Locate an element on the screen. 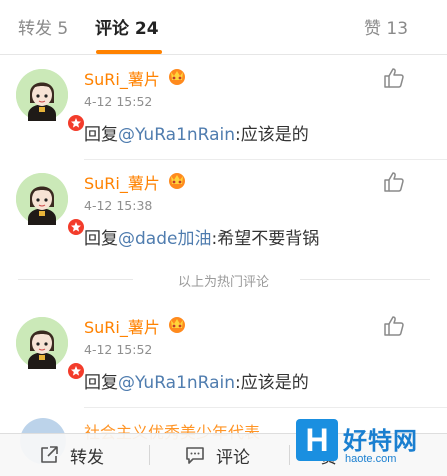  hot-comments-label: 以上为热门评论 is located at coordinates (223, 282).